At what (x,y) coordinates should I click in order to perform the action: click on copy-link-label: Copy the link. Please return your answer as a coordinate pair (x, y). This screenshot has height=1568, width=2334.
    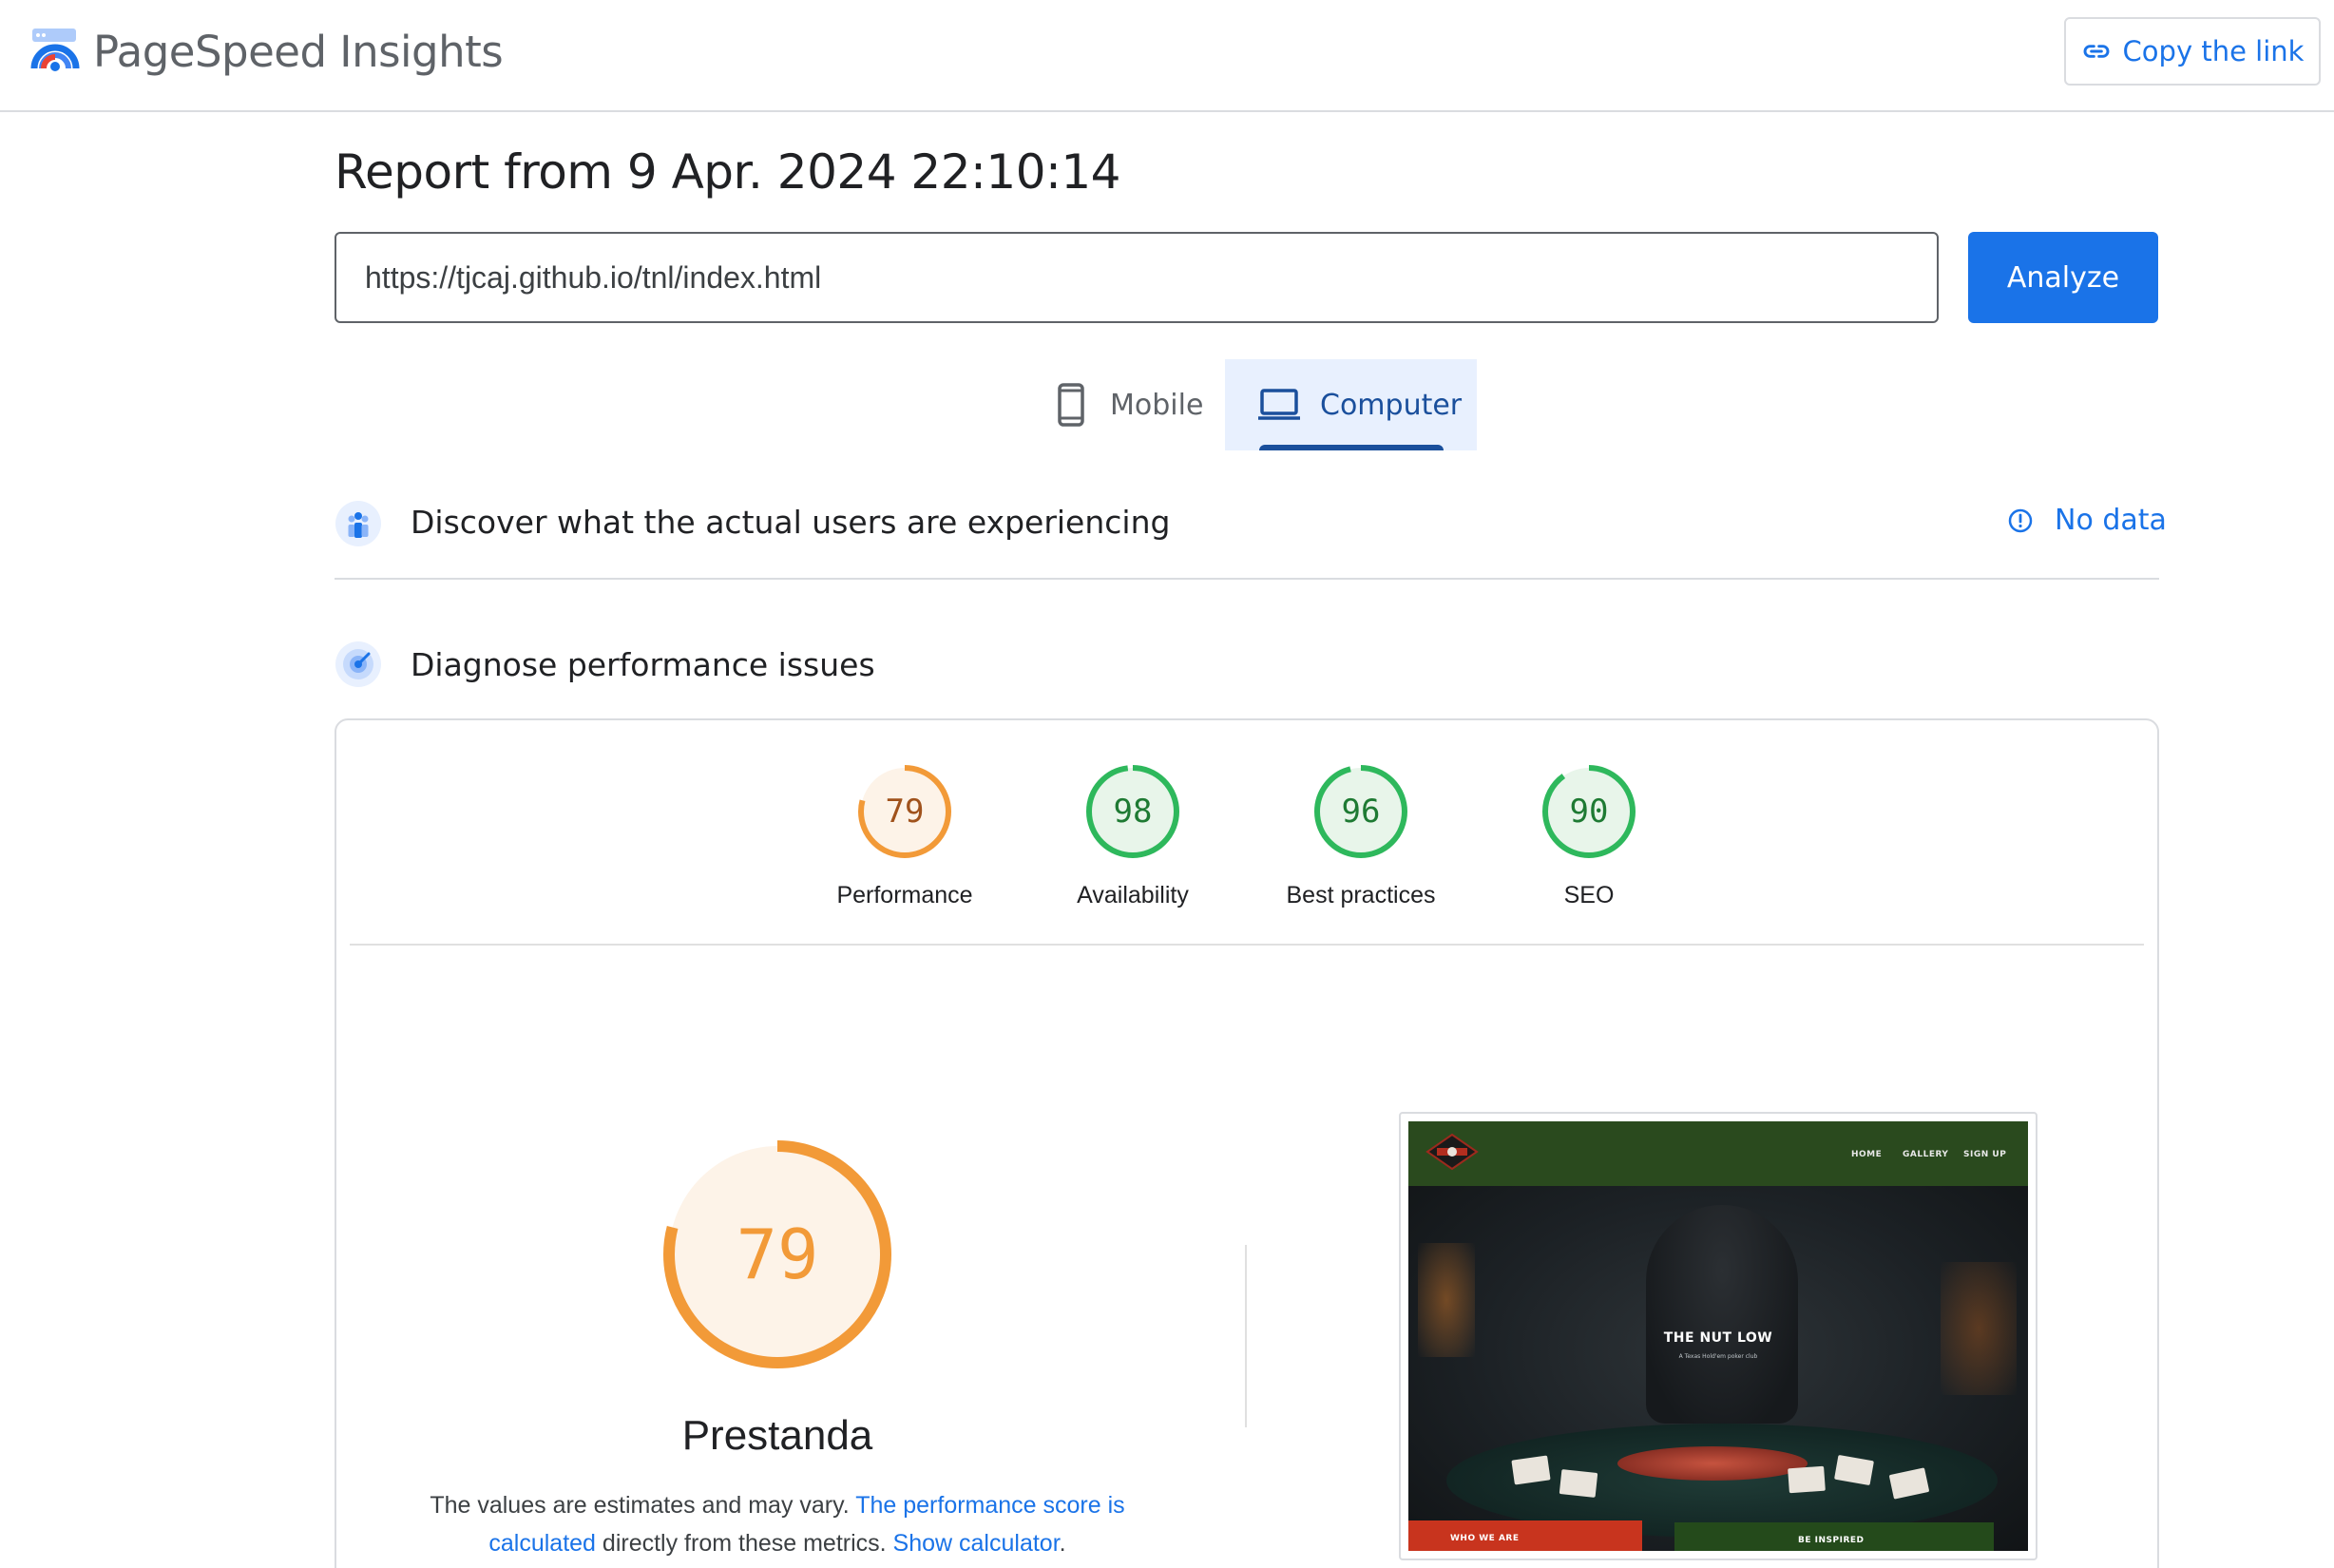
    Looking at the image, I should click on (2214, 51).